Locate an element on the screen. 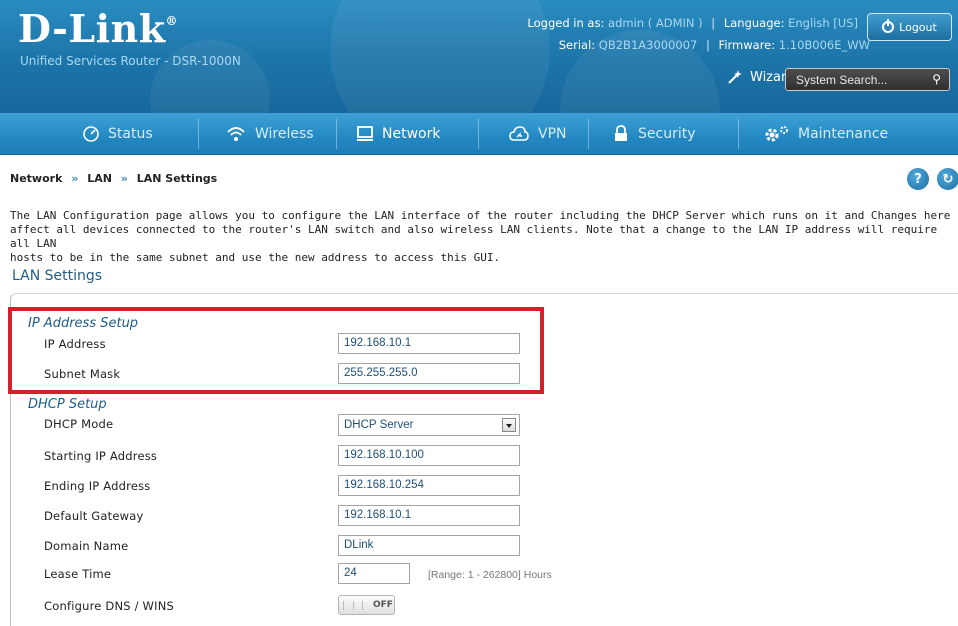  configure-dns-toggle: OFF is located at coordinates (366, 605).